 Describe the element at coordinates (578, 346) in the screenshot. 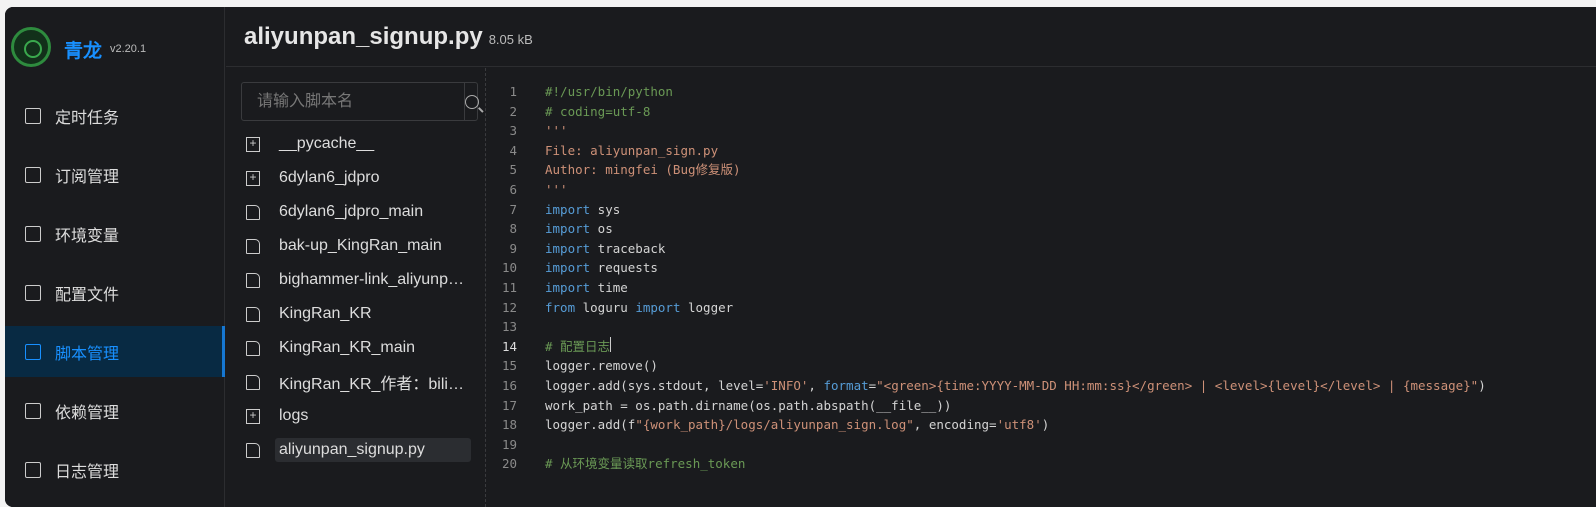

I see `code-token: # 配置日志` at that location.